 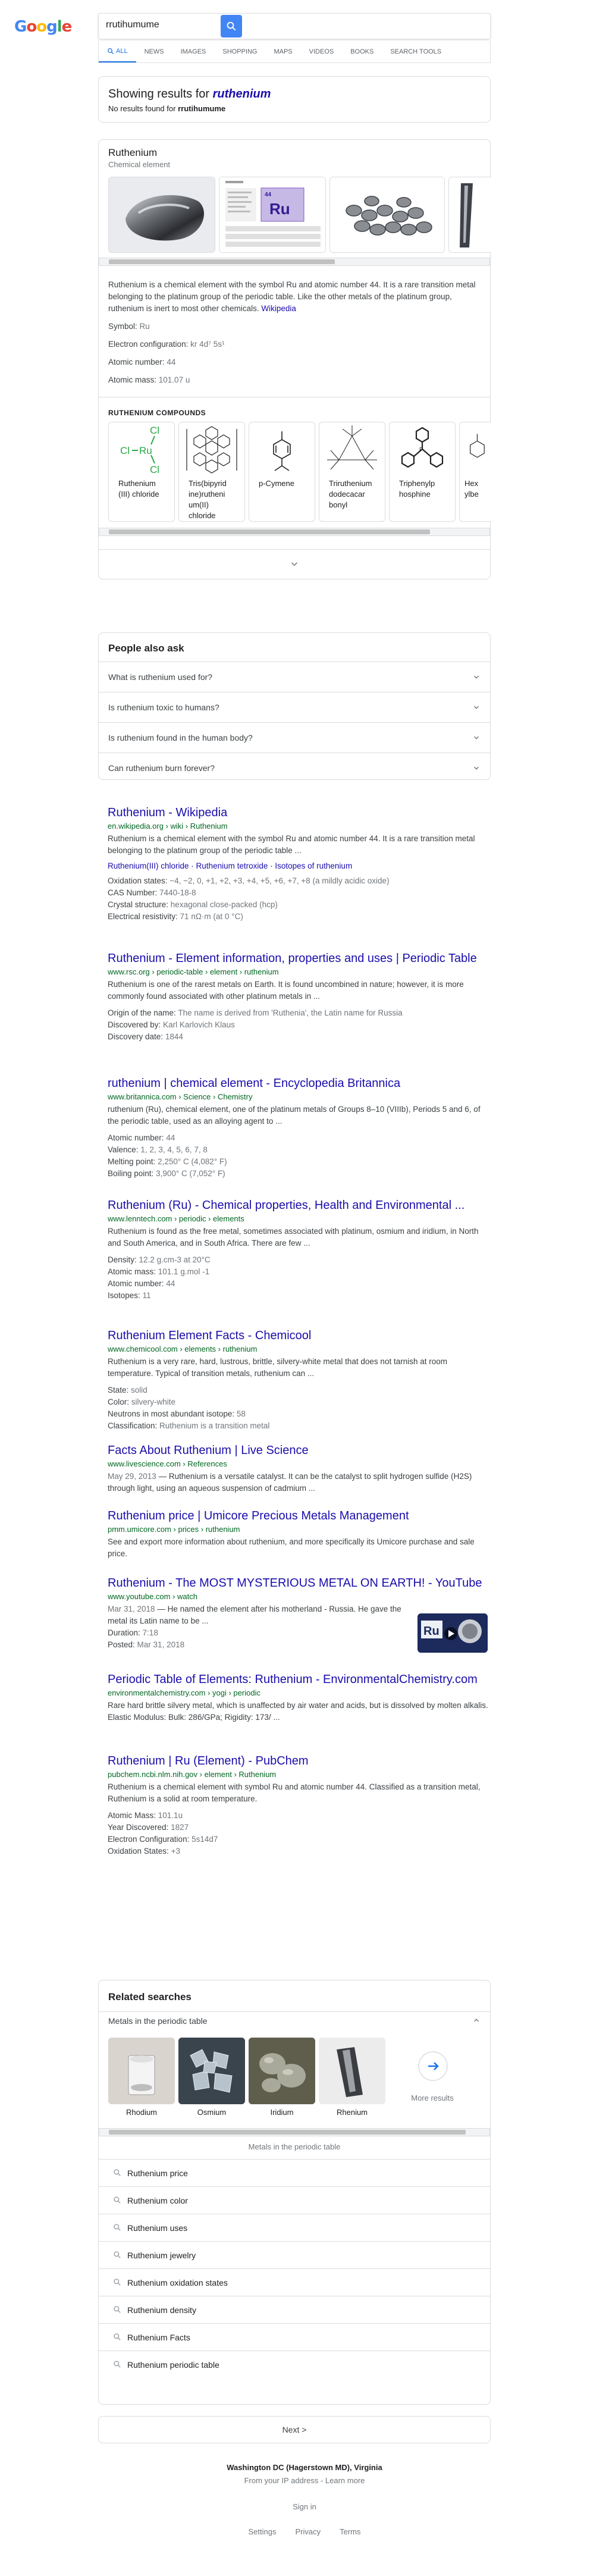 What do you see at coordinates (282, 2112) in the screenshot?
I see `related-label: Iridium` at bounding box center [282, 2112].